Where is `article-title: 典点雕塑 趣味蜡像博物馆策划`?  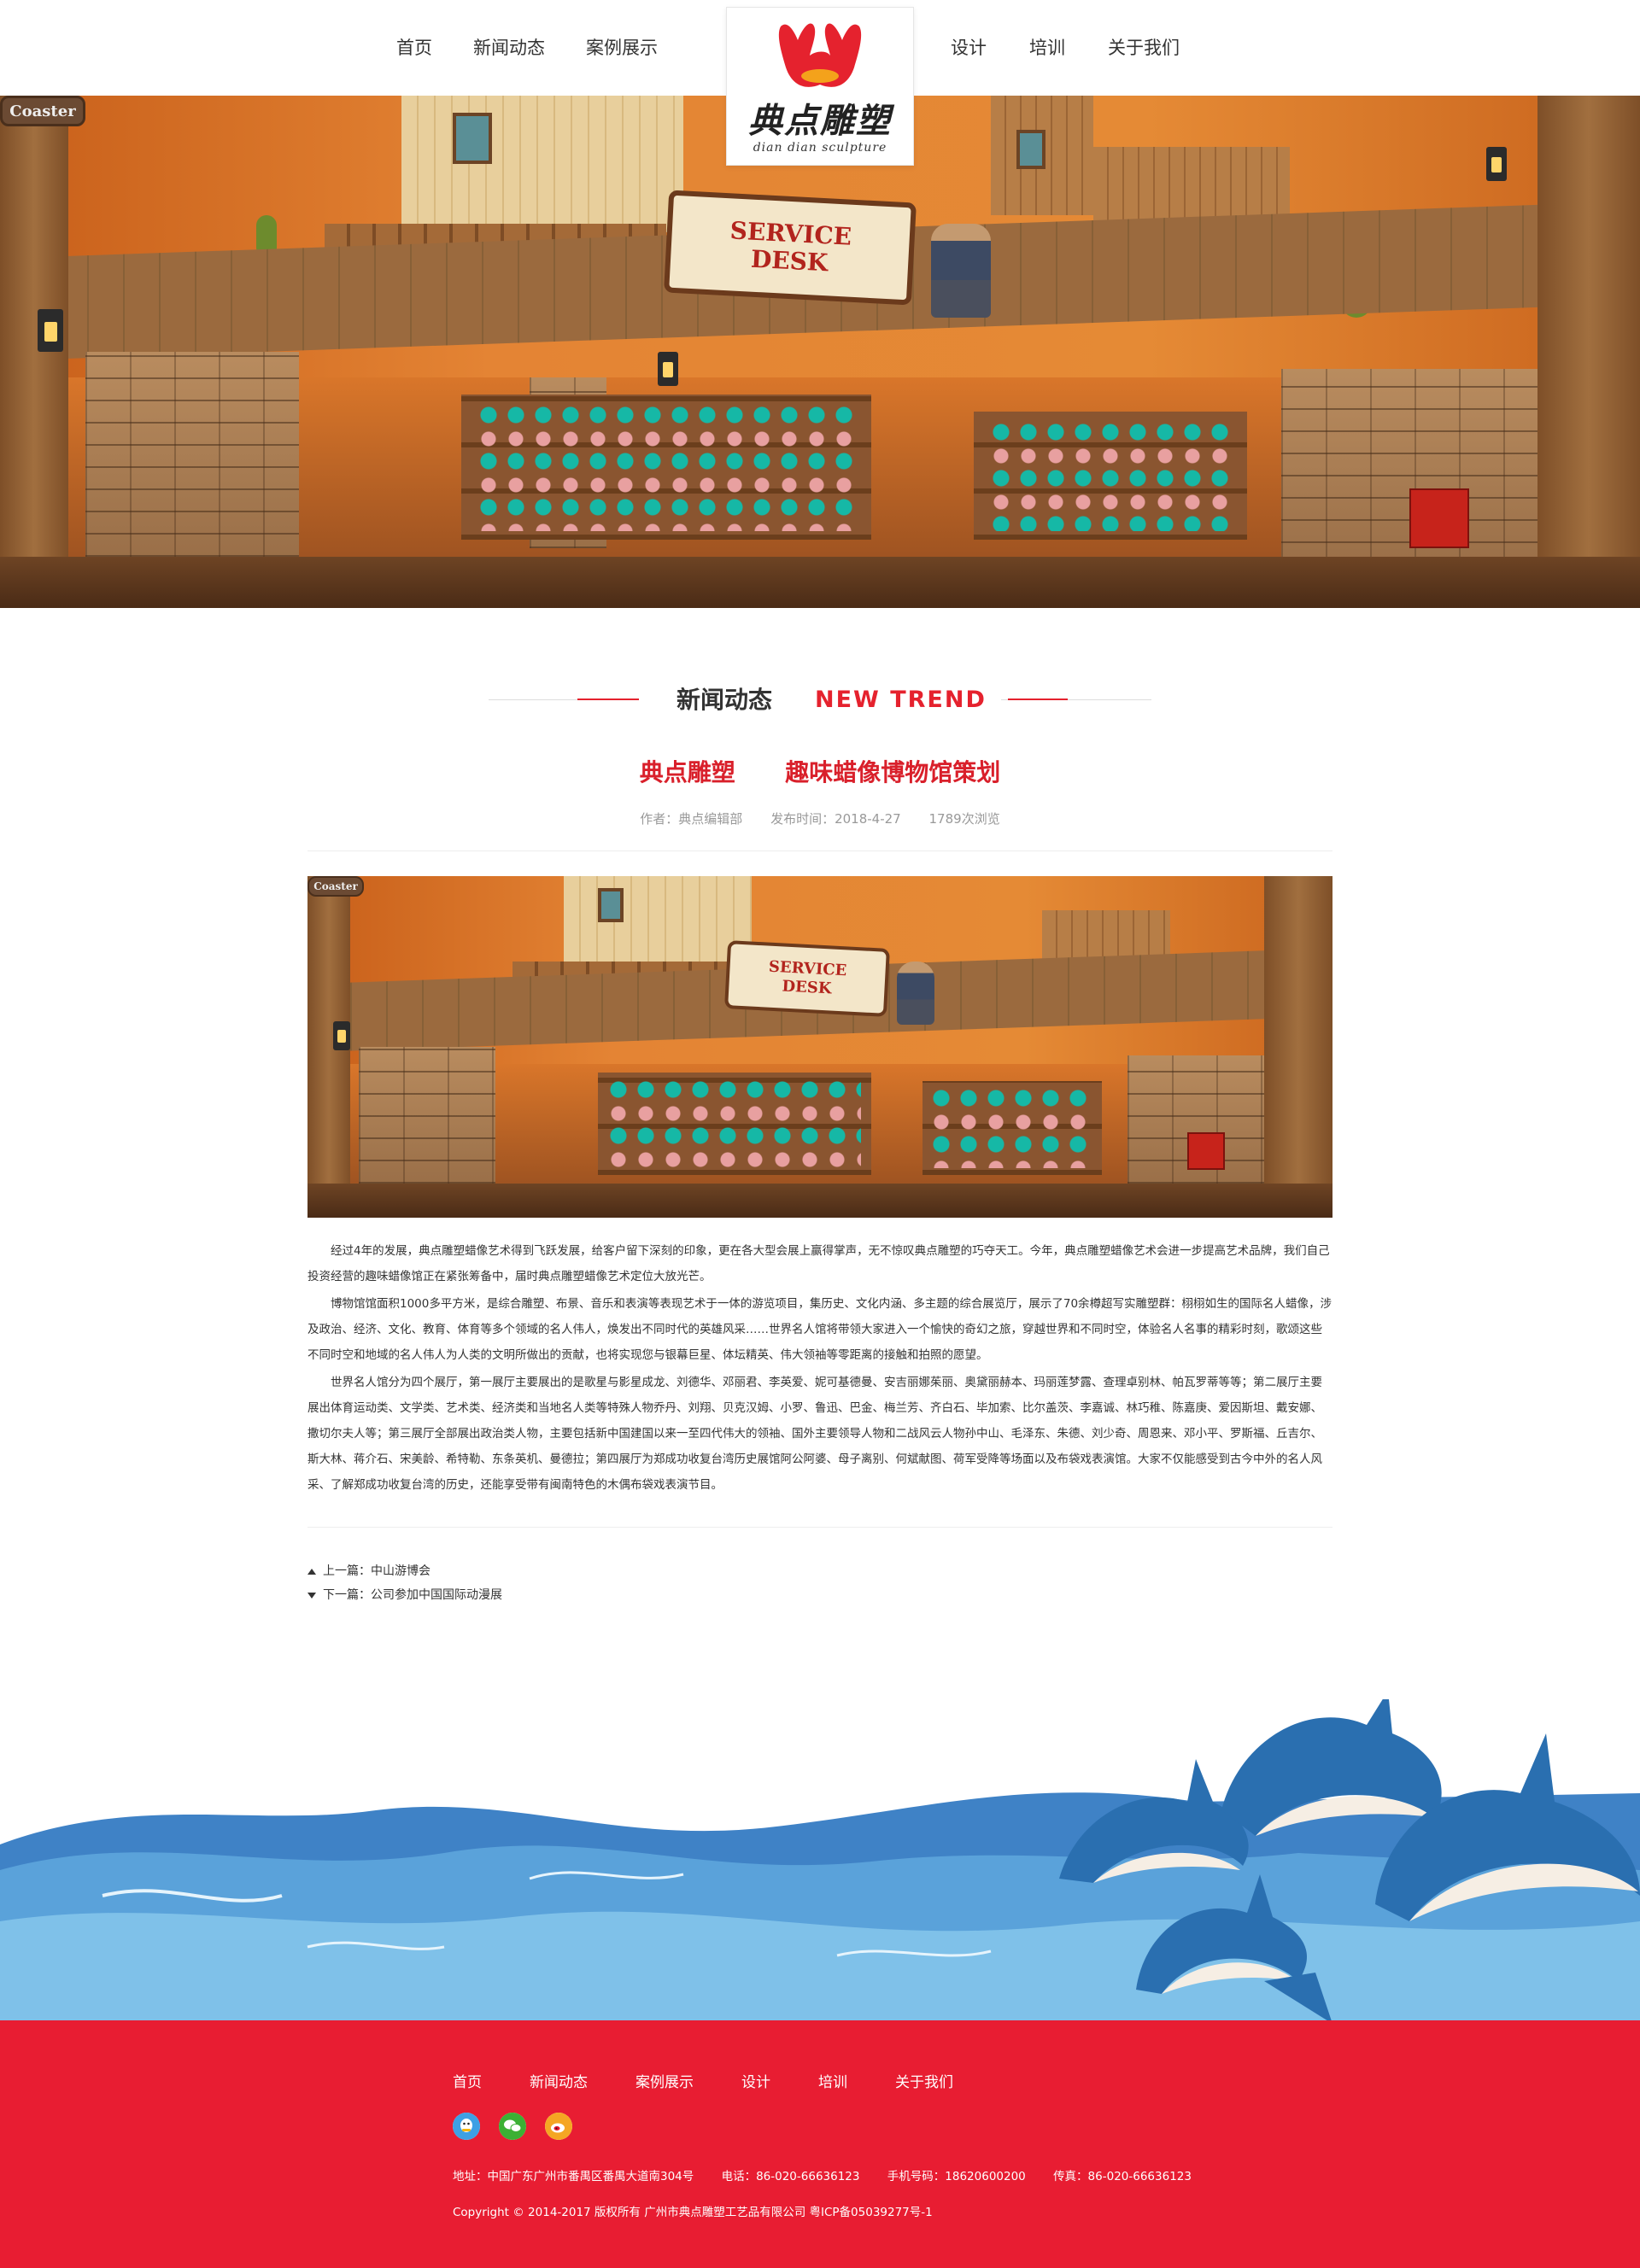
article-title: 典点雕塑 趣味蜡像博物馆策划 is located at coordinates (820, 772).